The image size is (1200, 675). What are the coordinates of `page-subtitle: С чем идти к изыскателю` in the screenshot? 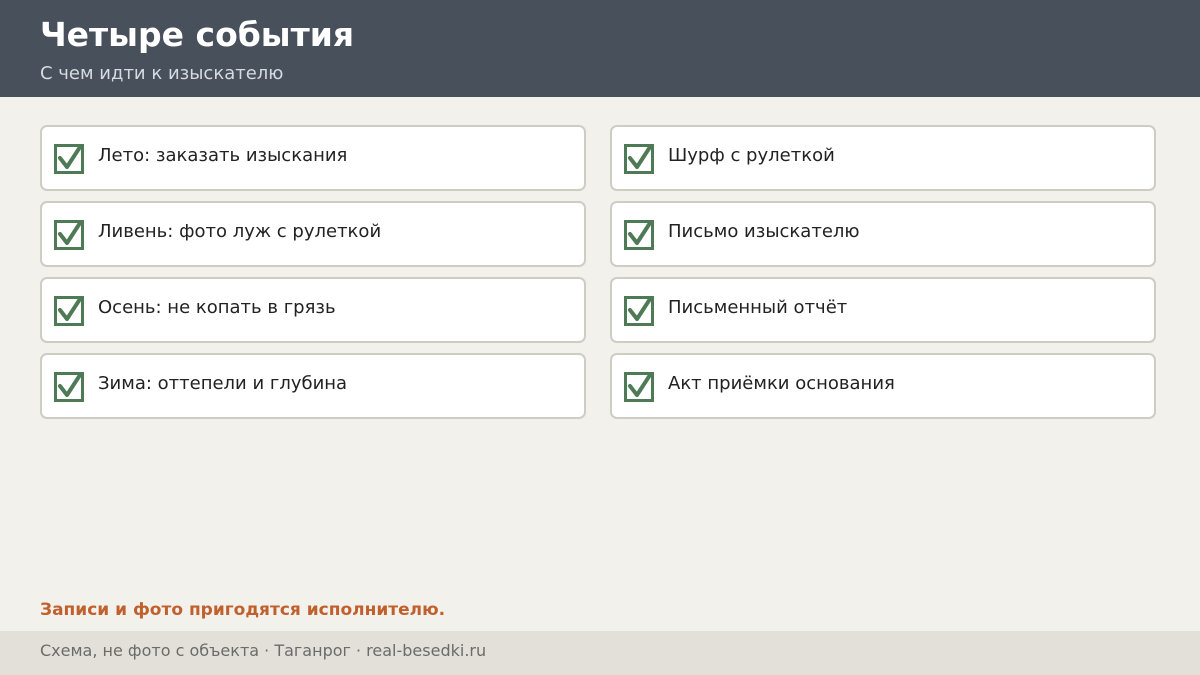 It's located at (162, 73).